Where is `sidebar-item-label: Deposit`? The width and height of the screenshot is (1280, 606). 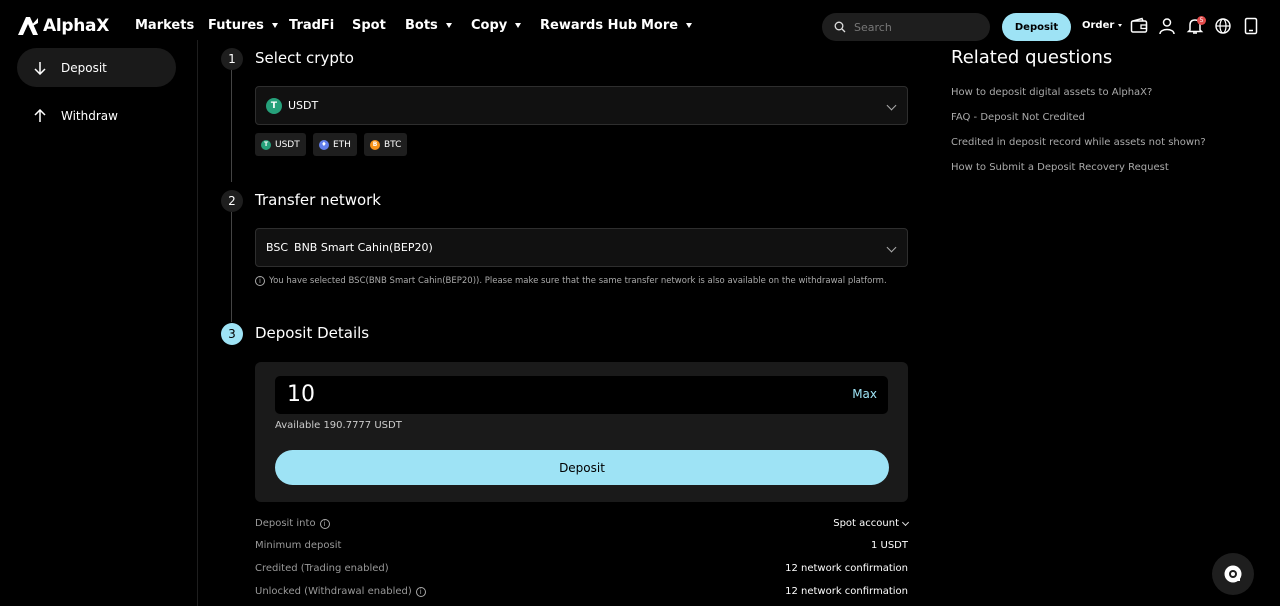 sidebar-item-label: Deposit is located at coordinates (84, 67).